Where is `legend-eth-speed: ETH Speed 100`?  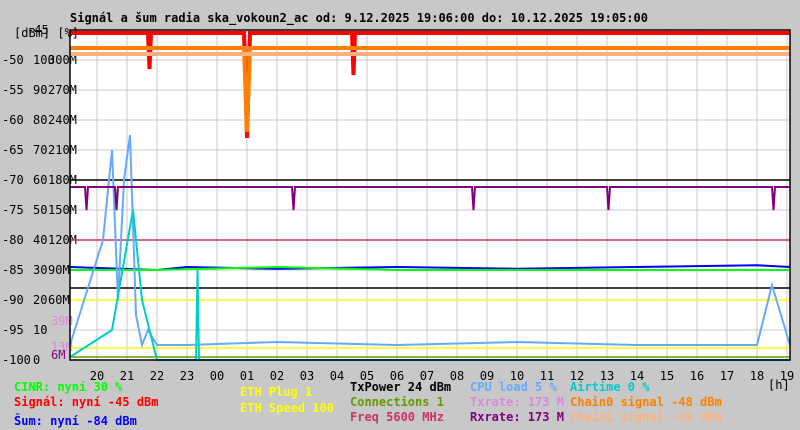 legend-eth-speed: ETH Speed 100 is located at coordinates (287, 408).